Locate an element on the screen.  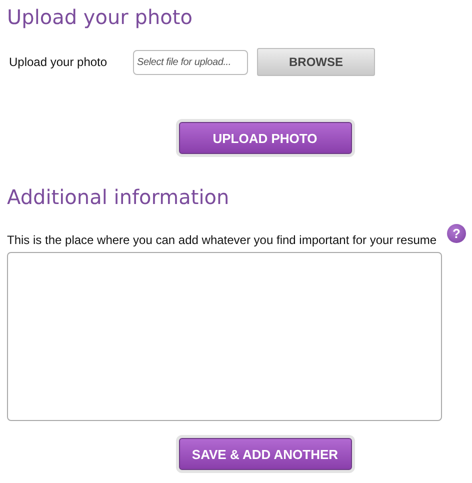
description-text: This is the place where you can add whatever you find important for your resume is located at coordinates (222, 240).